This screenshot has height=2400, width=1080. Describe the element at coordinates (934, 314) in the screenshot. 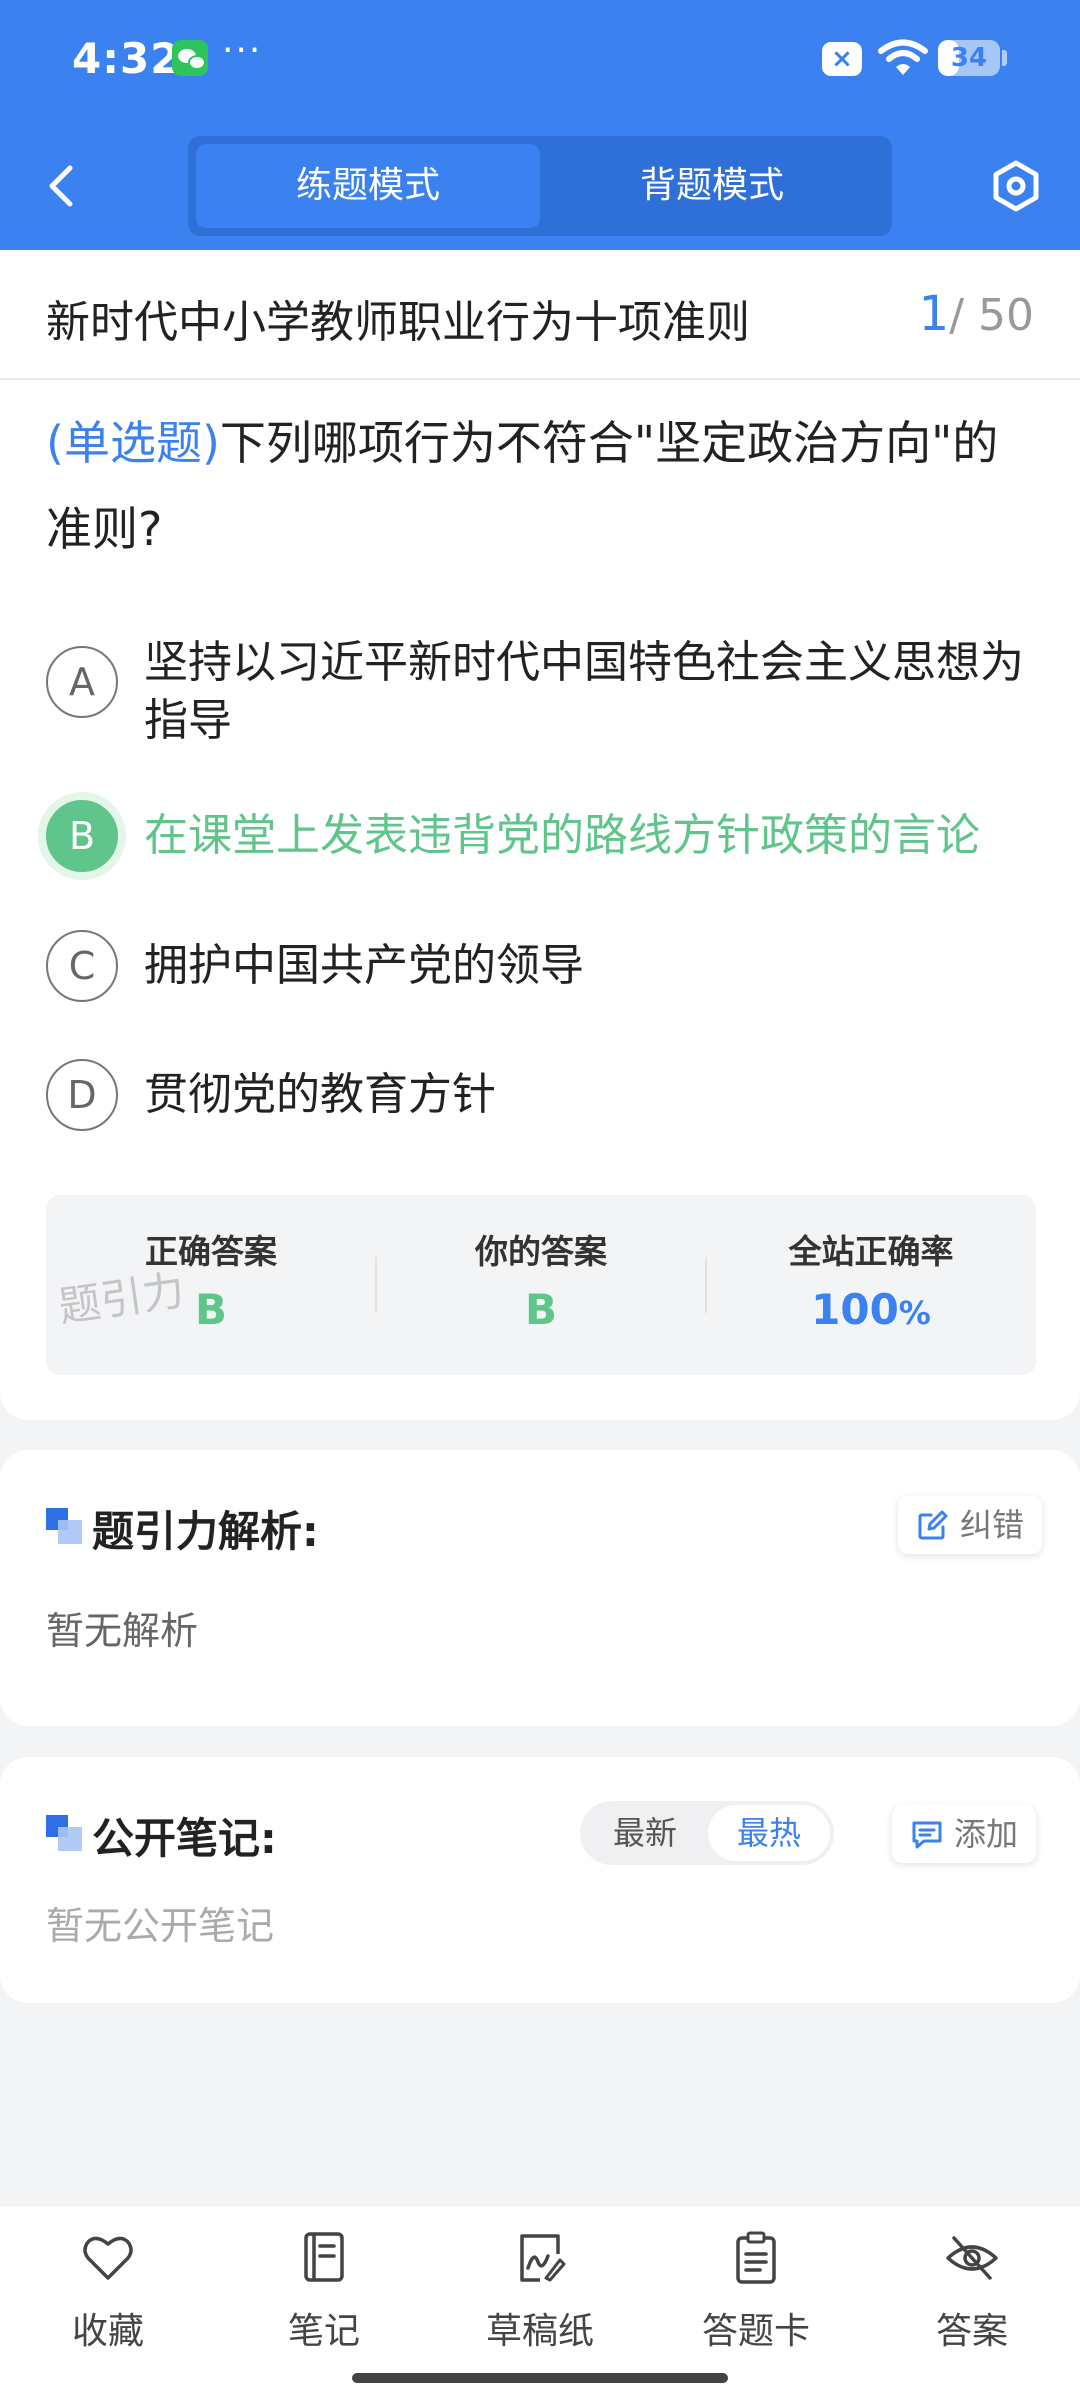

I see `current-question-number: 1` at that location.